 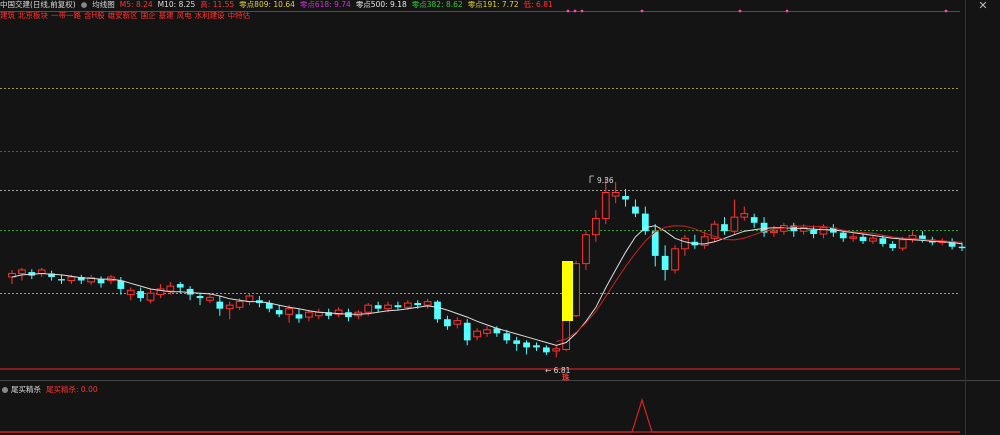 I want to click on tag: 国企, so click(x=148, y=15).